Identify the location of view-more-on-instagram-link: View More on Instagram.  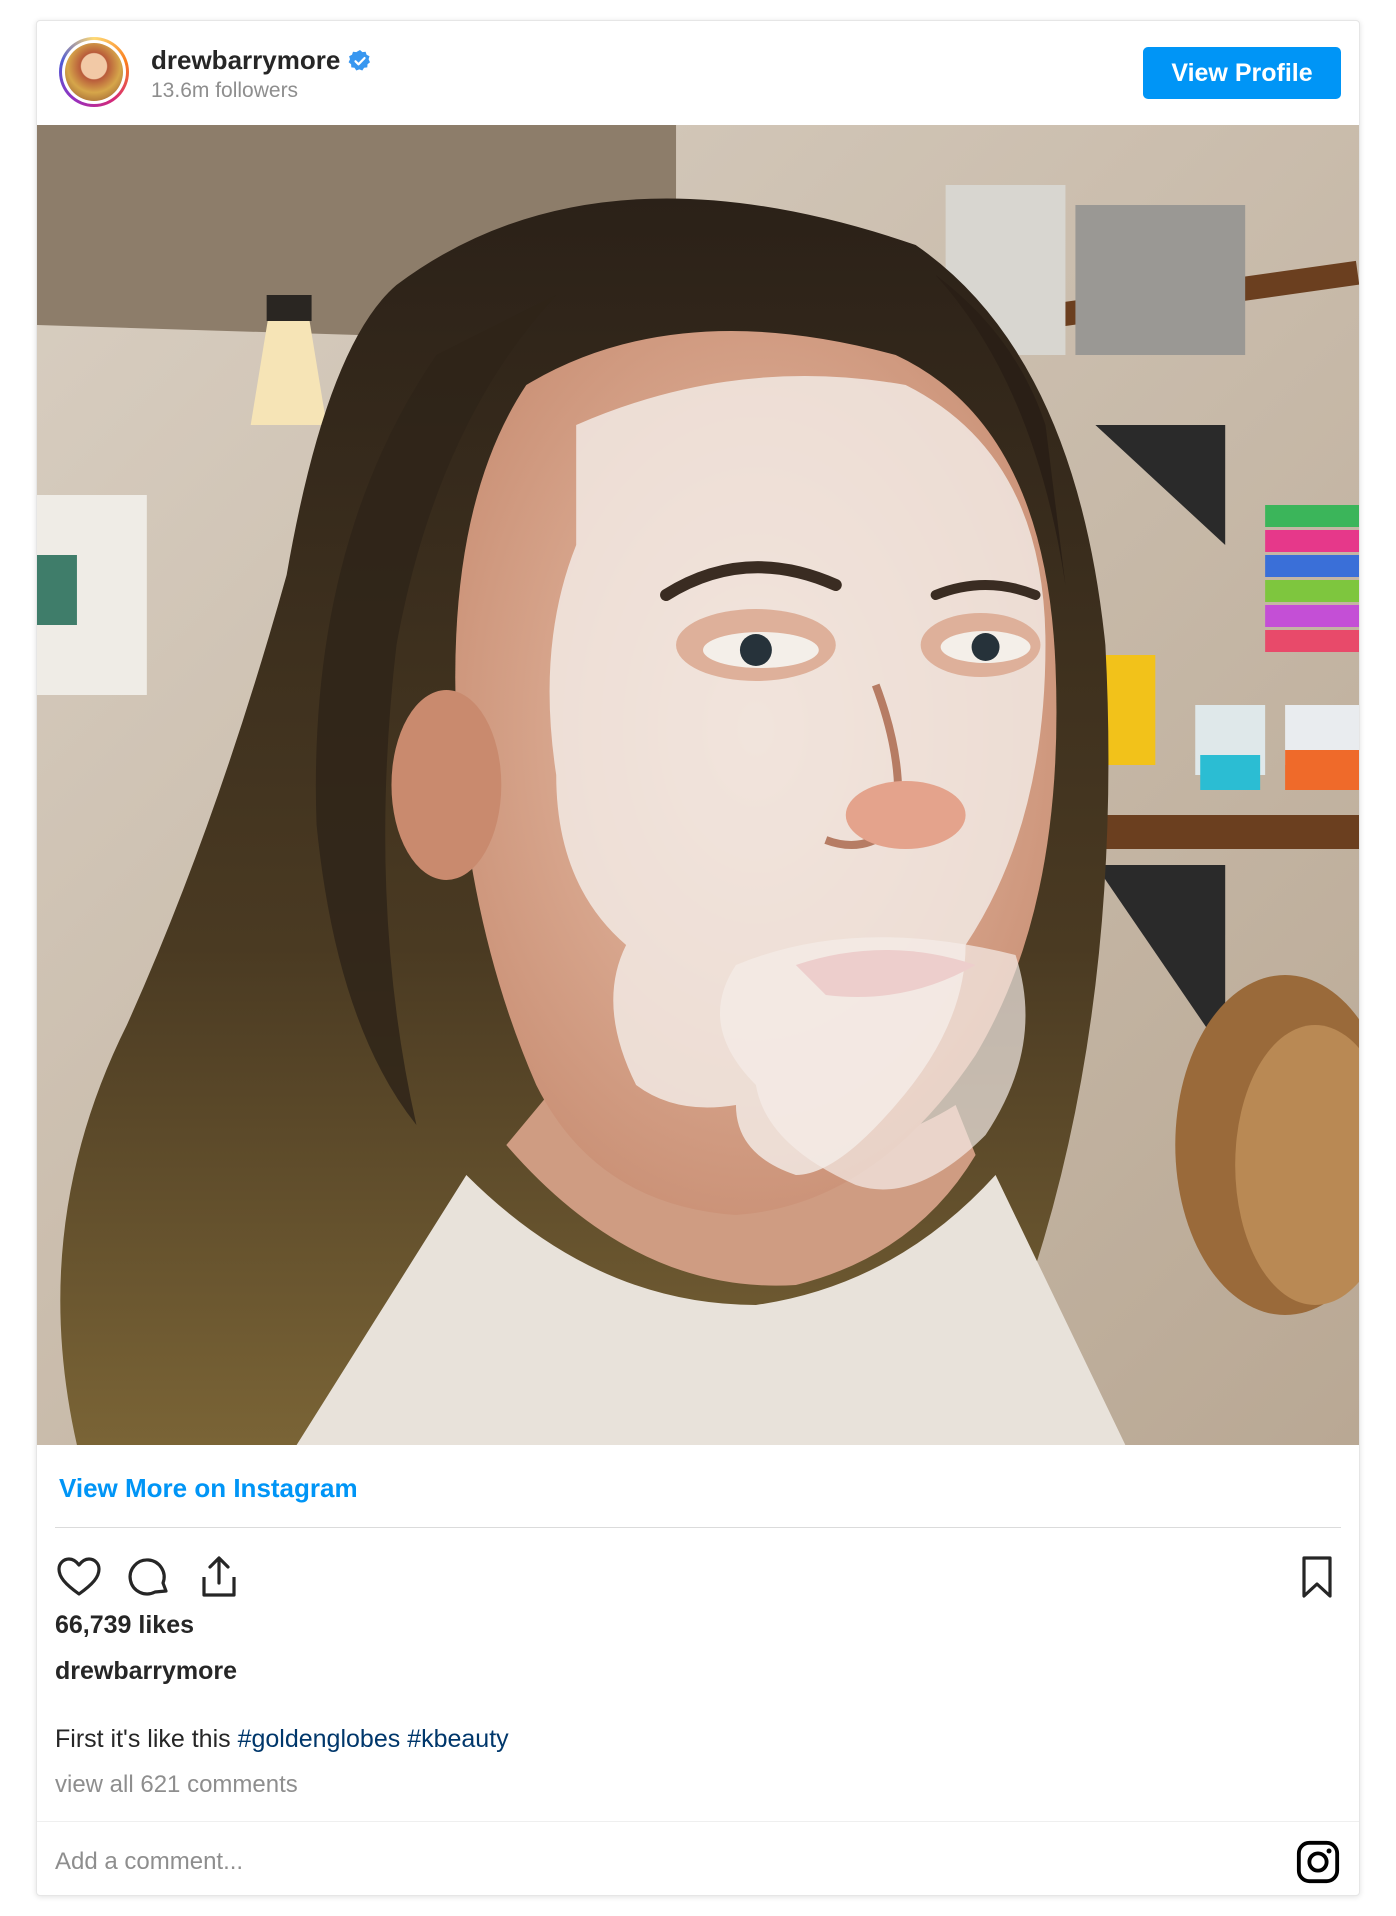
(208, 1488).